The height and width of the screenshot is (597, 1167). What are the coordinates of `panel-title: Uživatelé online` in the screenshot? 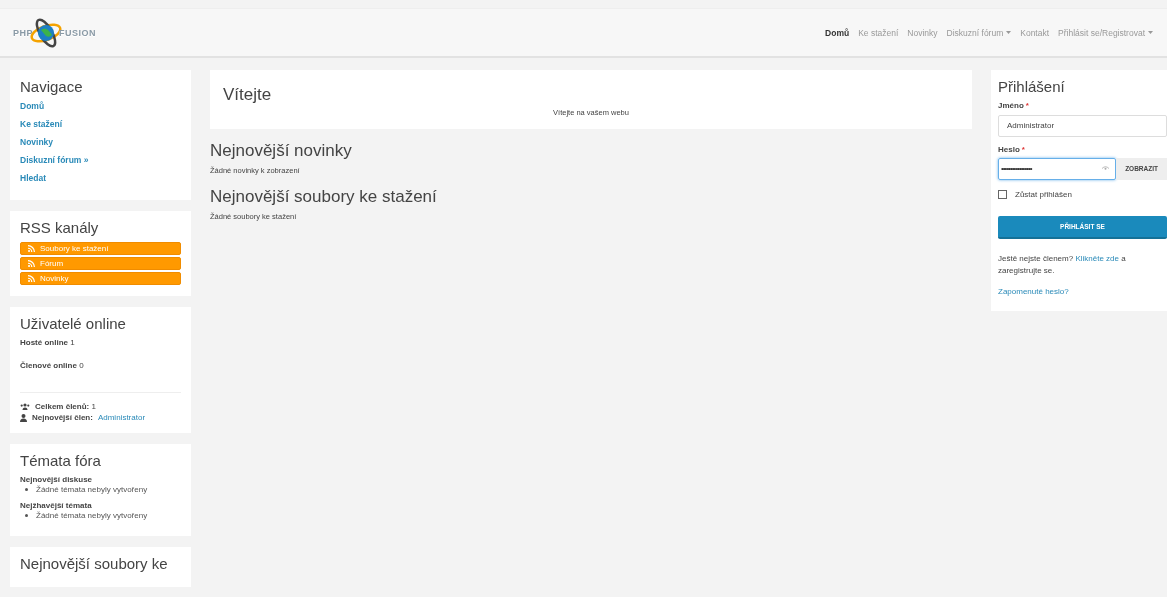 It's located at (73, 323).